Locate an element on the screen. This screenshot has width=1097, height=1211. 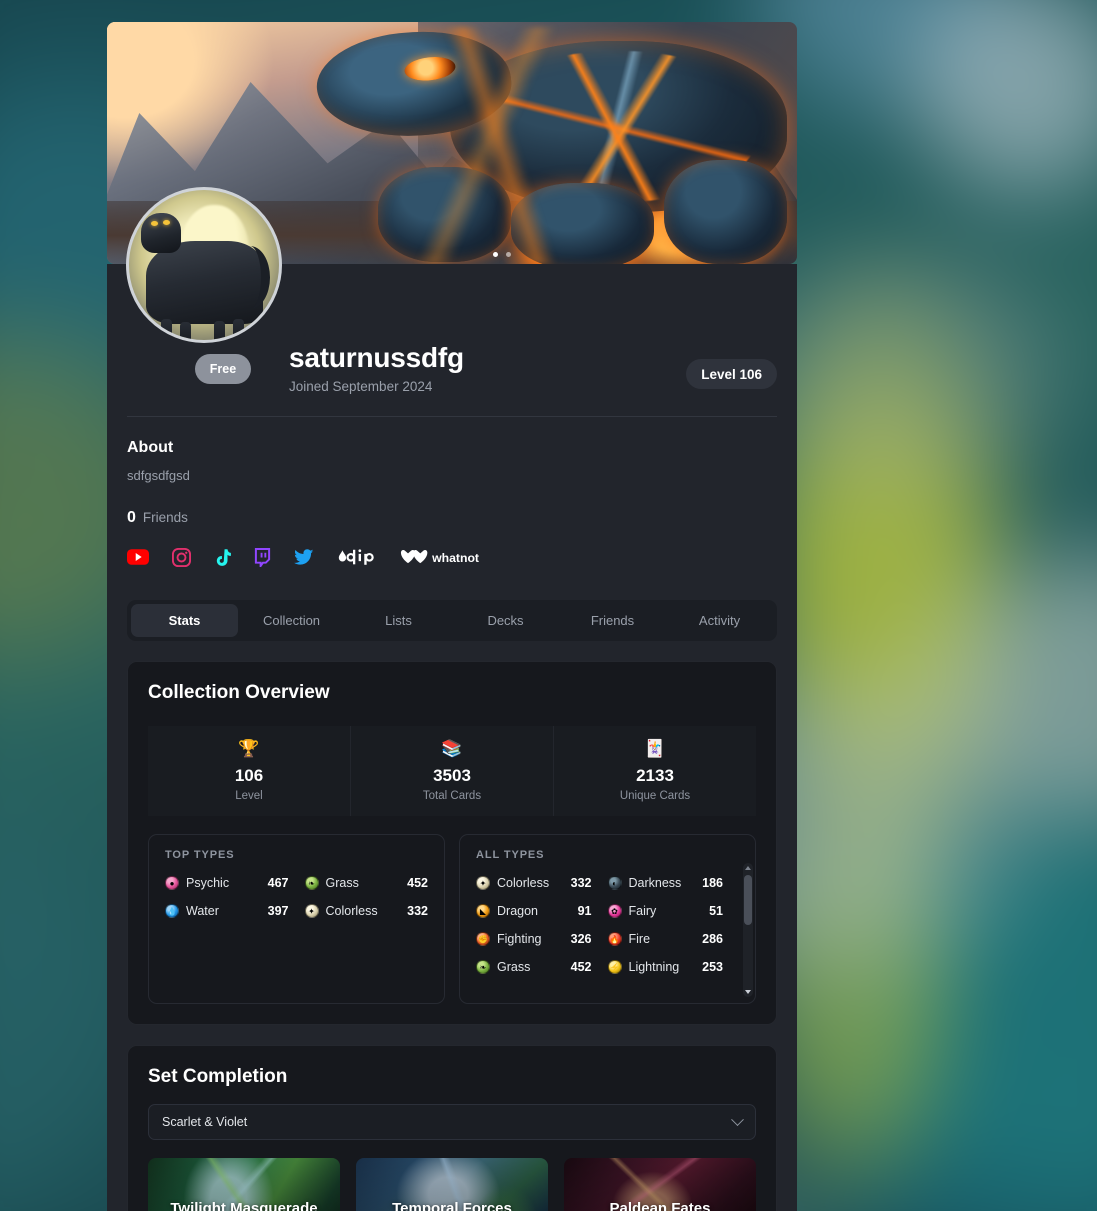
identity-text: saturnussdfg Joined September 2024 is located at coordinates (487, 368).